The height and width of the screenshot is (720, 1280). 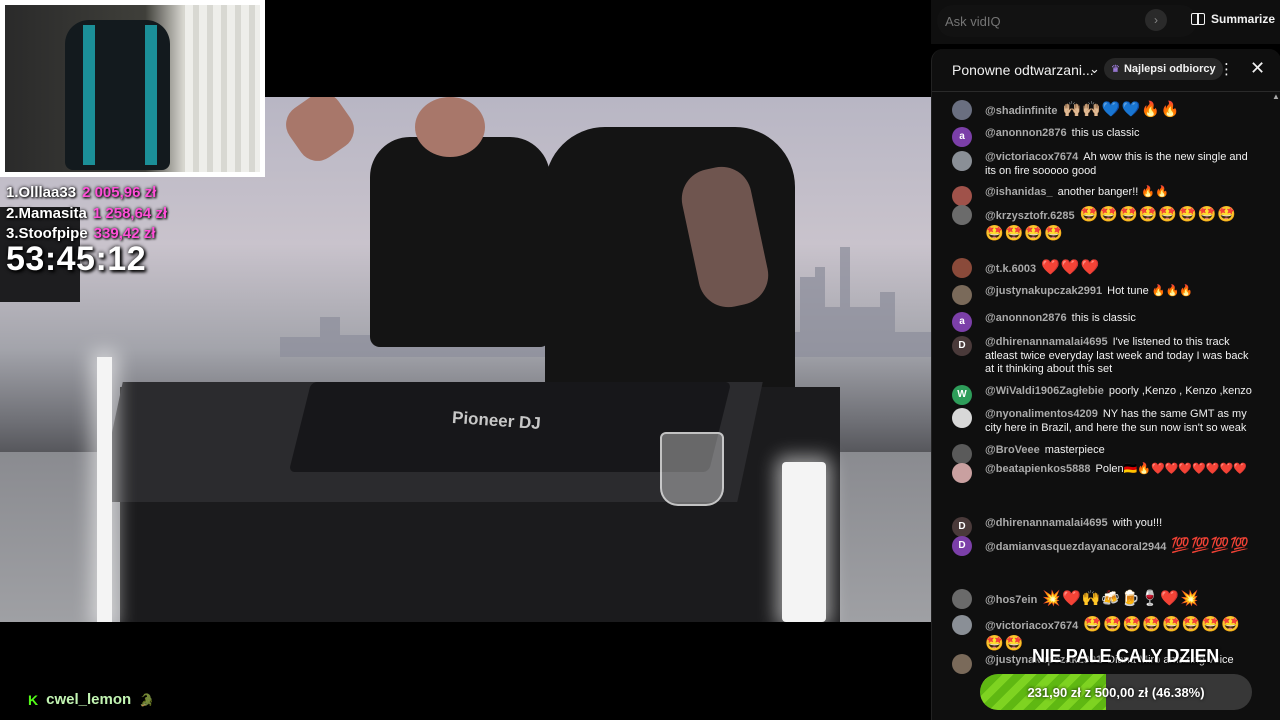 I want to click on donor-amount: 1 258,64 zł, so click(x=130, y=213).